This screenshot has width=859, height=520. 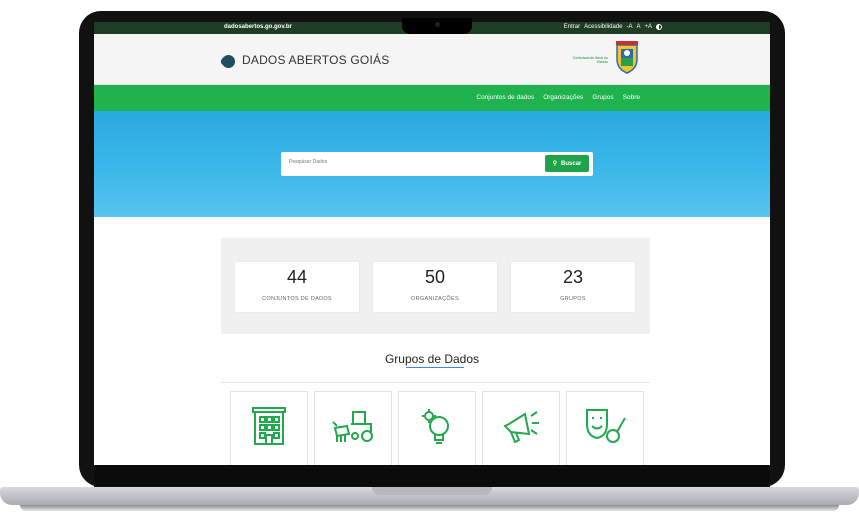 What do you see at coordinates (258, 27) in the screenshot?
I see `domain-text: dadosabertos.go.gov.br` at bounding box center [258, 27].